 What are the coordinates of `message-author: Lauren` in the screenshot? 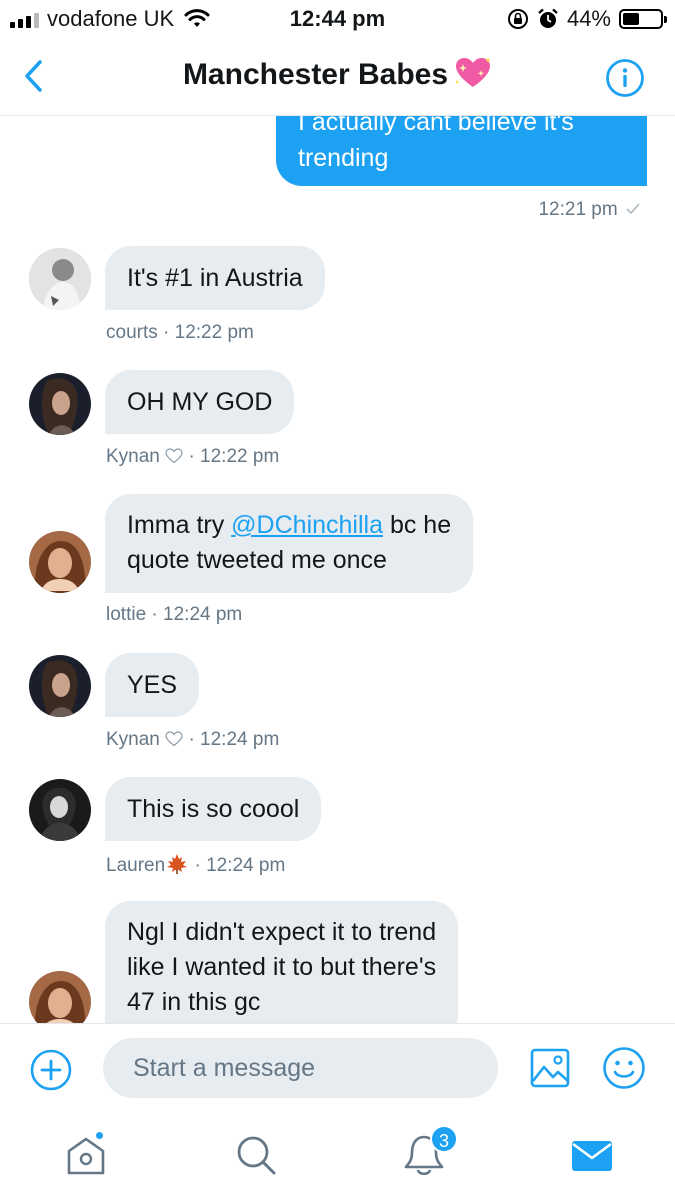 It's located at (135, 865).